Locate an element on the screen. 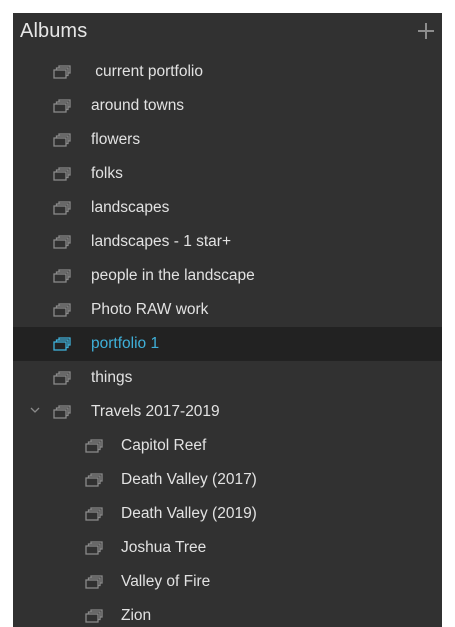 The image size is (455, 627). albums-header: Albums is located at coordinates (227, 34).